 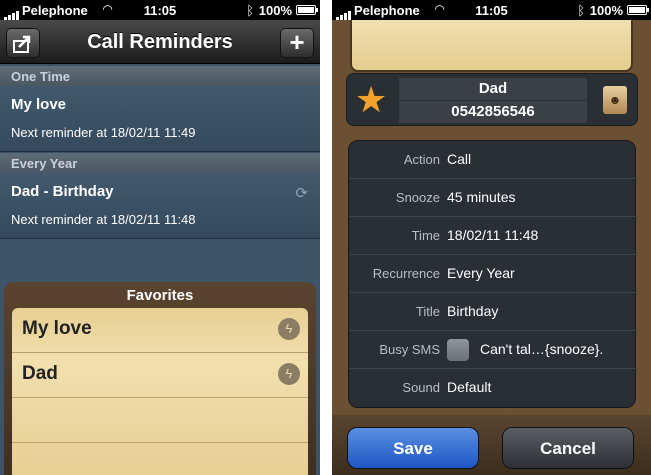 I want to click on reminder-title: Dad - Birthday, so click(x=62, y=191).